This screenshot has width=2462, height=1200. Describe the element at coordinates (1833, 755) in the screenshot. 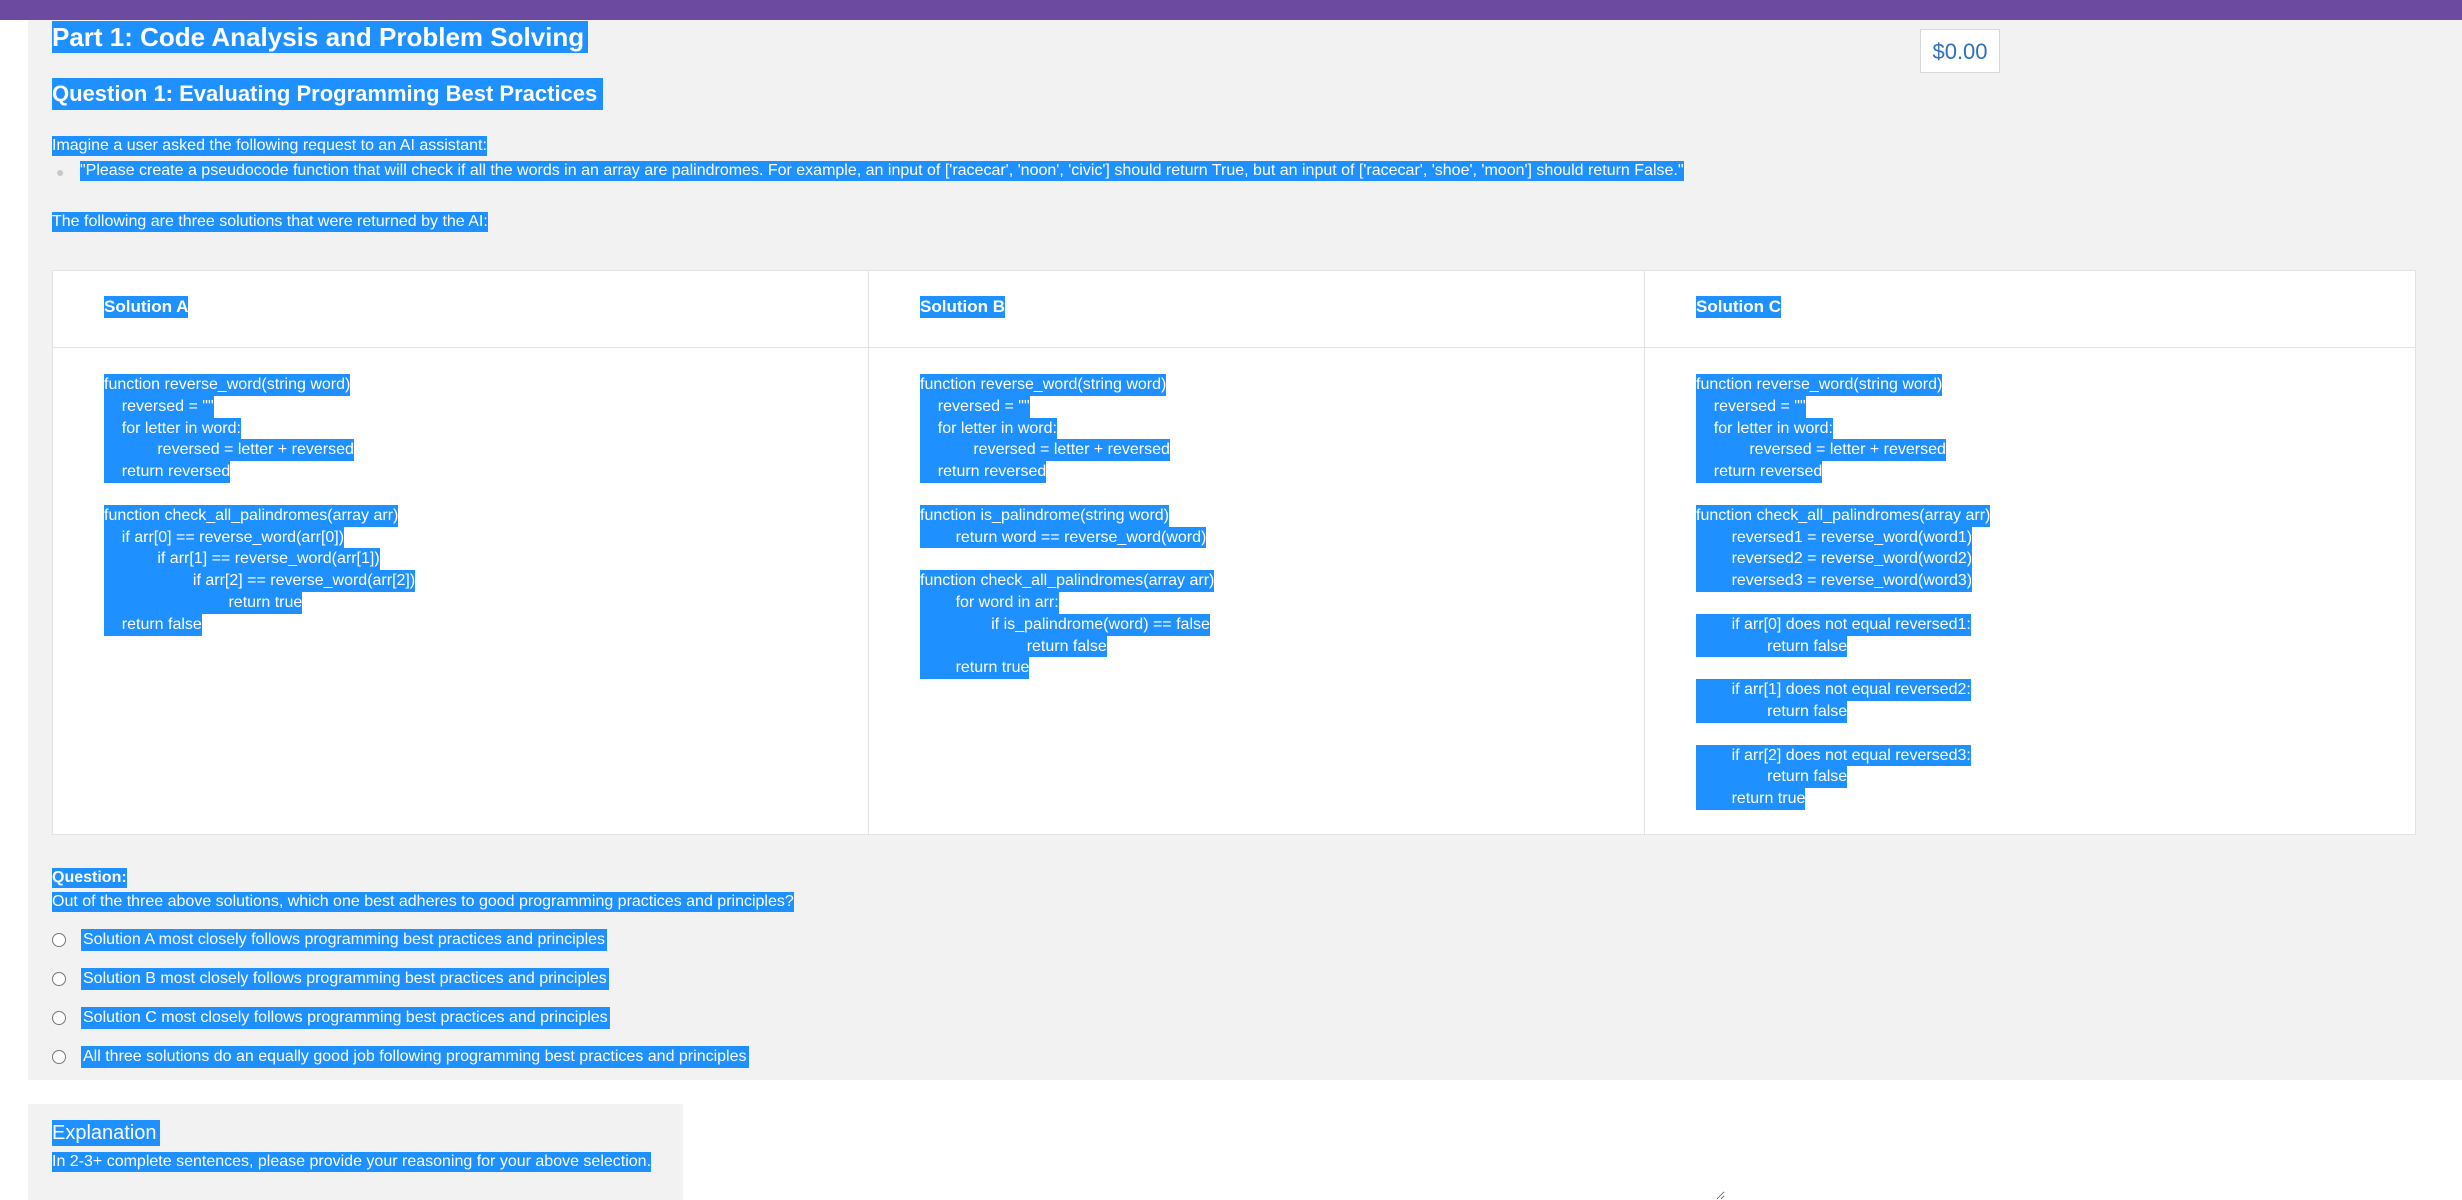

I see `code-line: if arr[2] does not equal reversed3:` at that location.